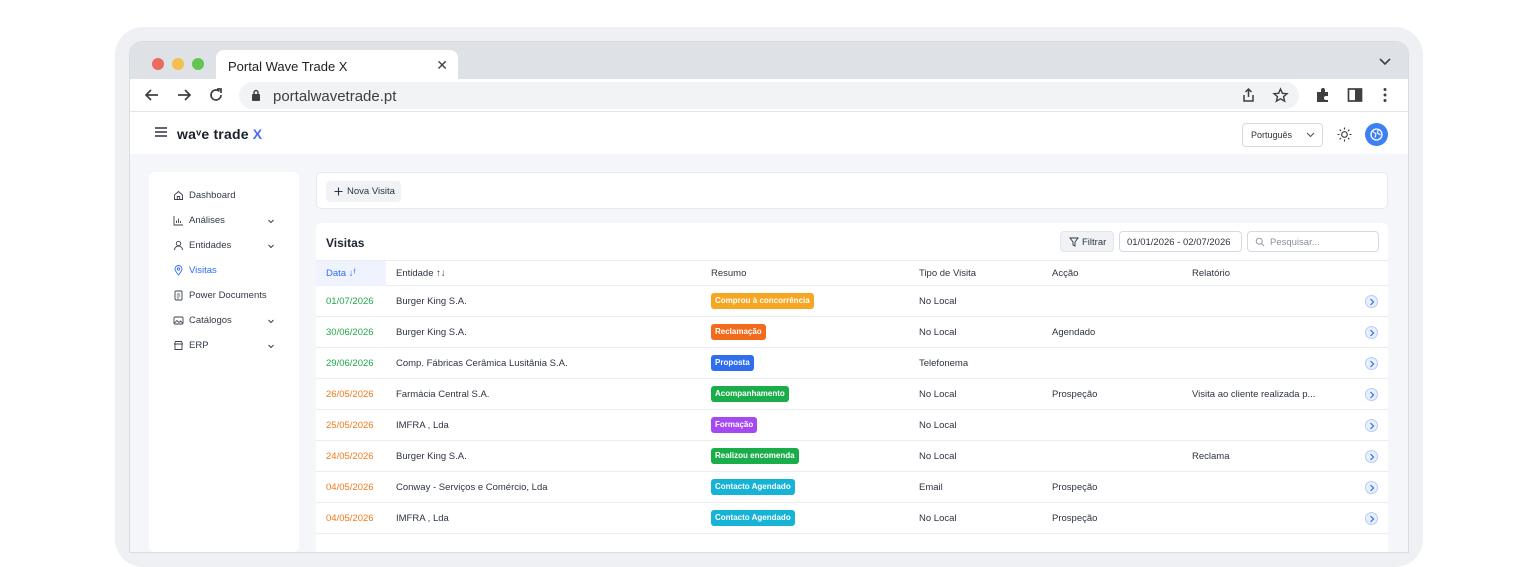 This screenshot has width=1538, height=567. What do you see at coordinates (212, 195) in the screenshot?
I see `sidebar-item-label: Dashboard` at bounding box center [212, 195].